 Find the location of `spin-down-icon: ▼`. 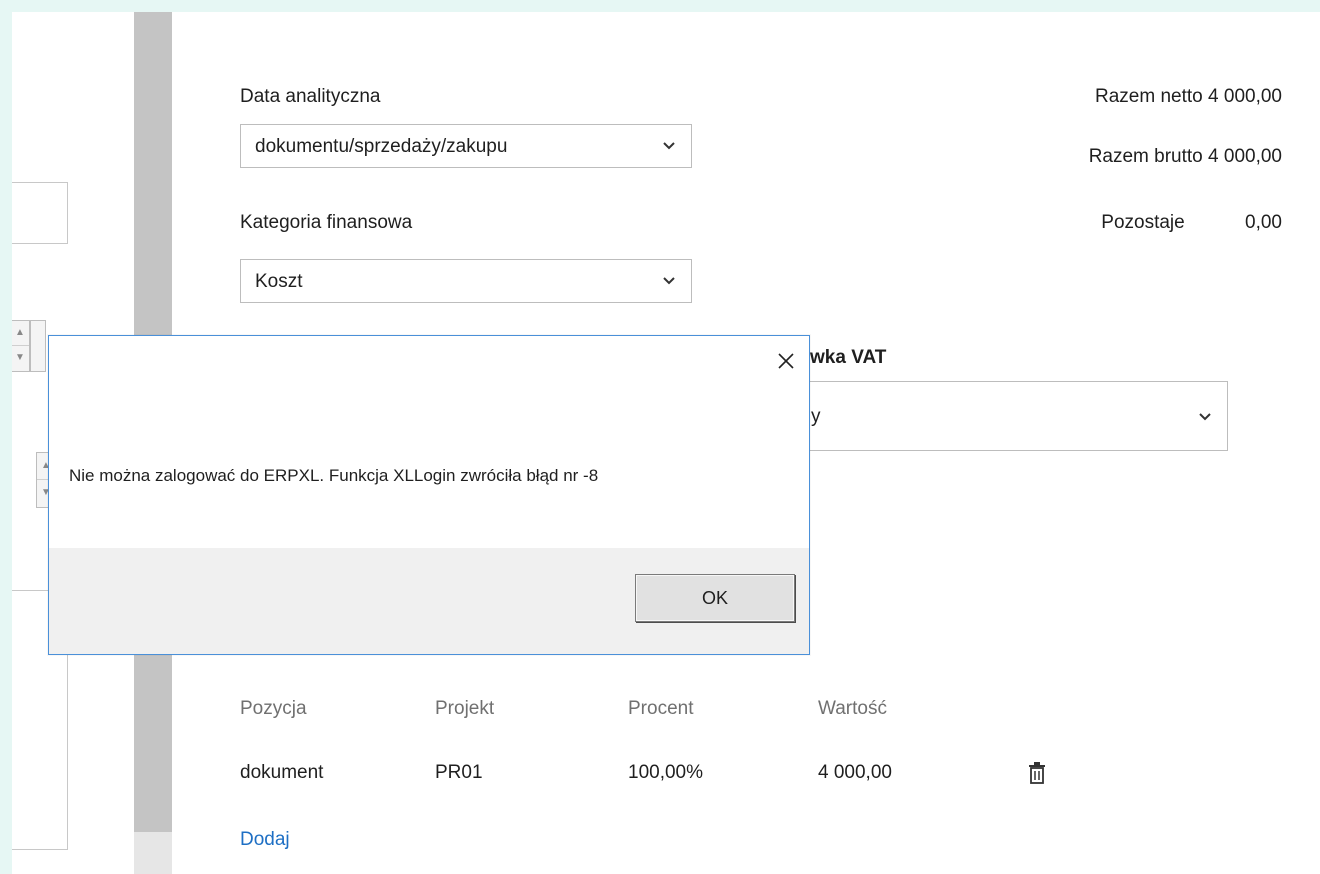

spin-down-icon: ▼ is located at coordinates (20, 358).